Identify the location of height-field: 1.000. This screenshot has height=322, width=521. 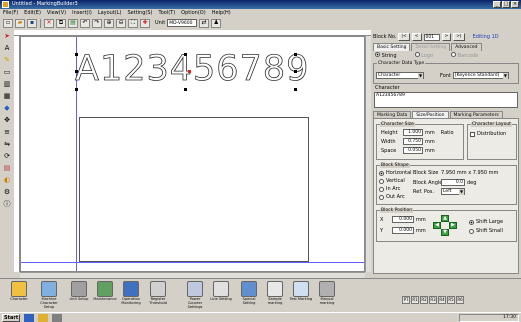
(413, 132).